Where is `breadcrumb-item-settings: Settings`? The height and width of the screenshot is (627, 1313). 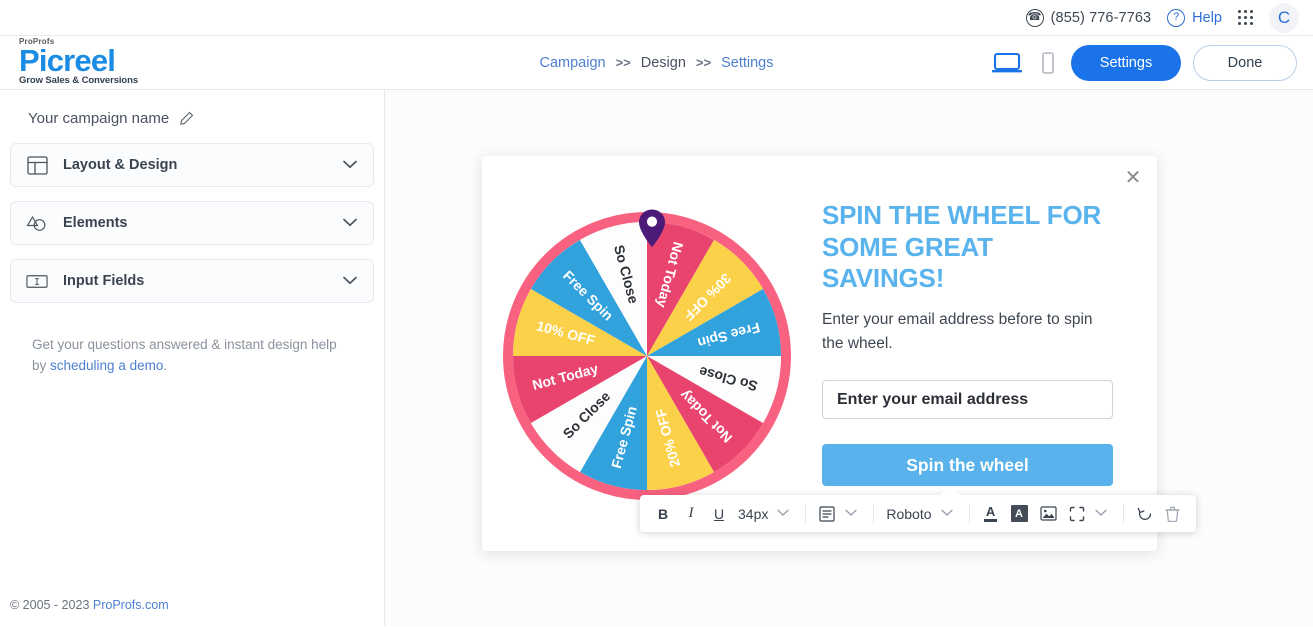 breadcrumb-item-settings: Settings is located at coordinates (747, 63).